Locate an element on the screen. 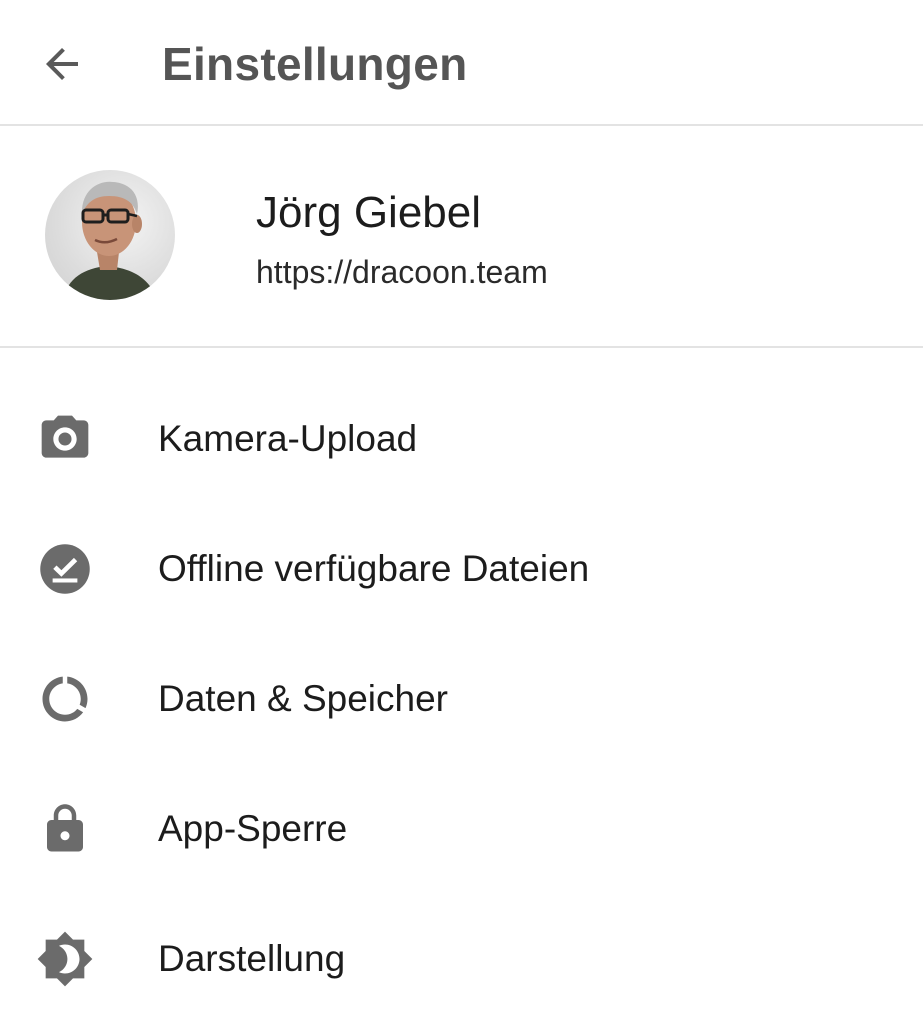 This screenshot has height=1035, width=923. camera-icon is located at coordinates (65, 439).